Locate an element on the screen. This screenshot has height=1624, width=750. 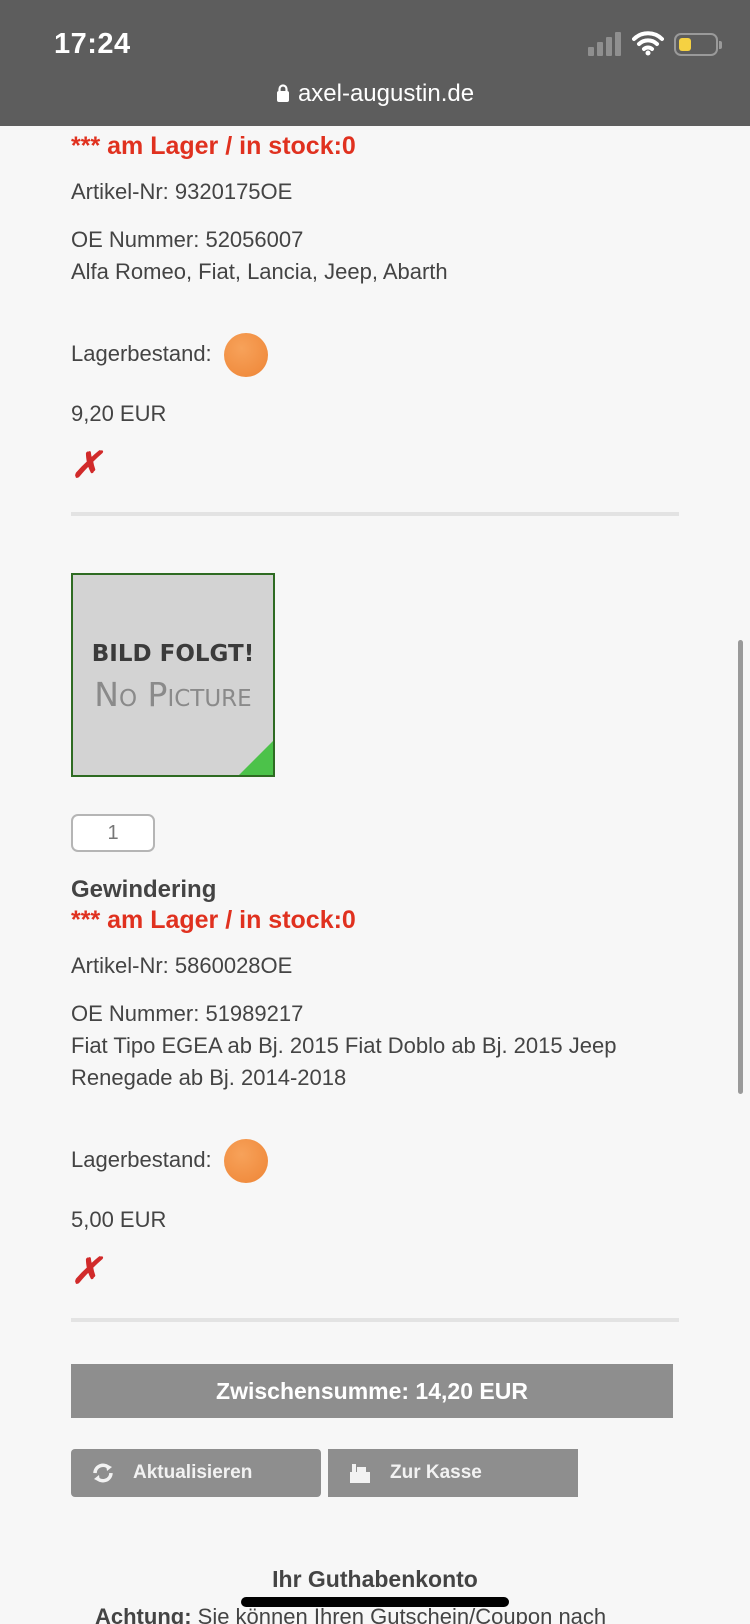
address-bar: axel-augustin.de is located at coordinates (375, 94).